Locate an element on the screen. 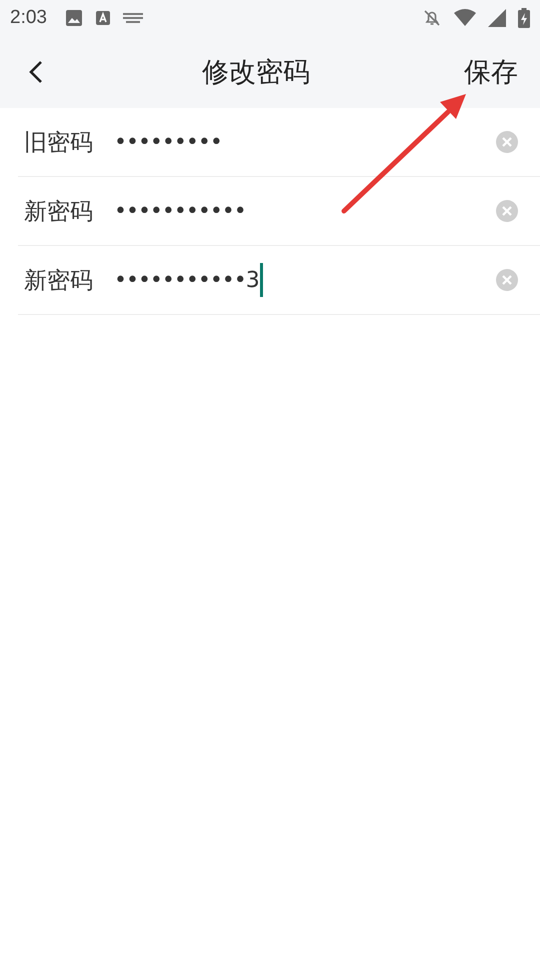 This screenshot has width=540, height=960. status-time: 2:03 is located at coordinates (28, 18).